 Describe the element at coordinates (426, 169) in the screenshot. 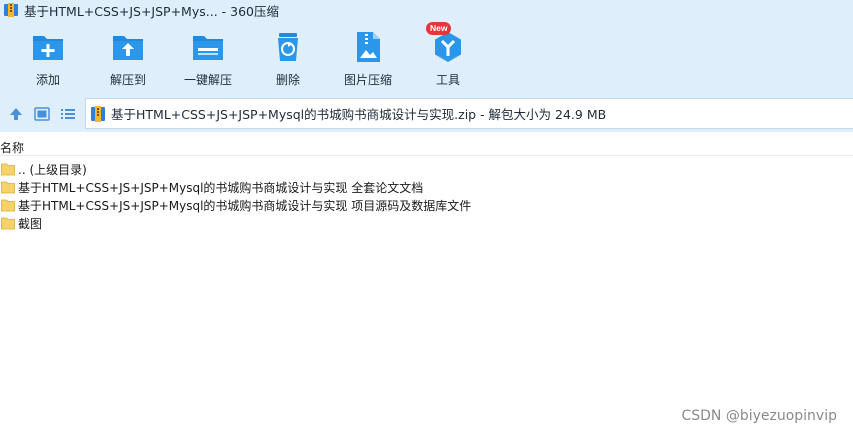

I see `parent-directory-row: .. (上级目录)` at that location.